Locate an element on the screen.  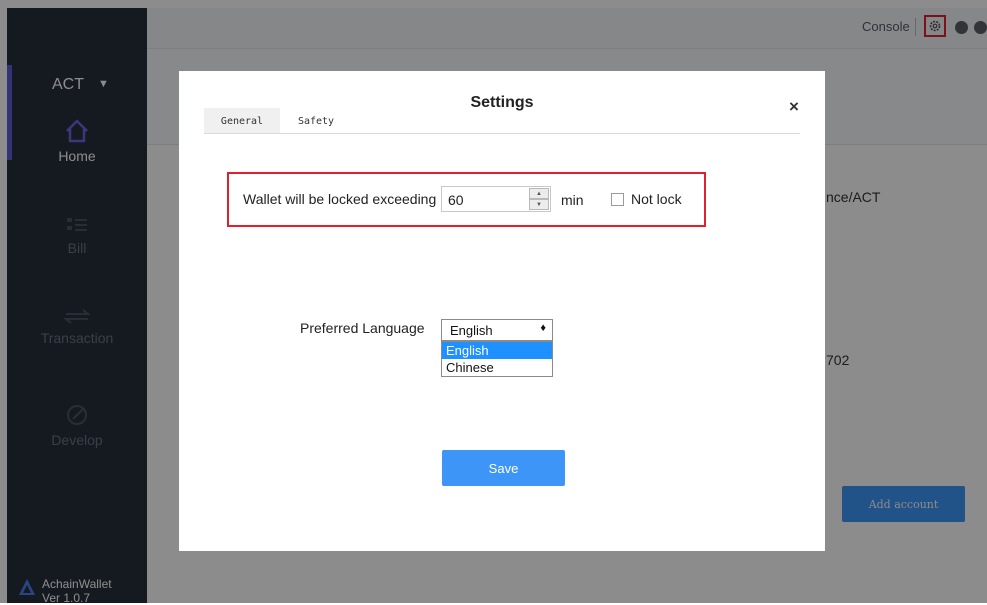
language-select: English ♦ is located at coordinates (497, 330).